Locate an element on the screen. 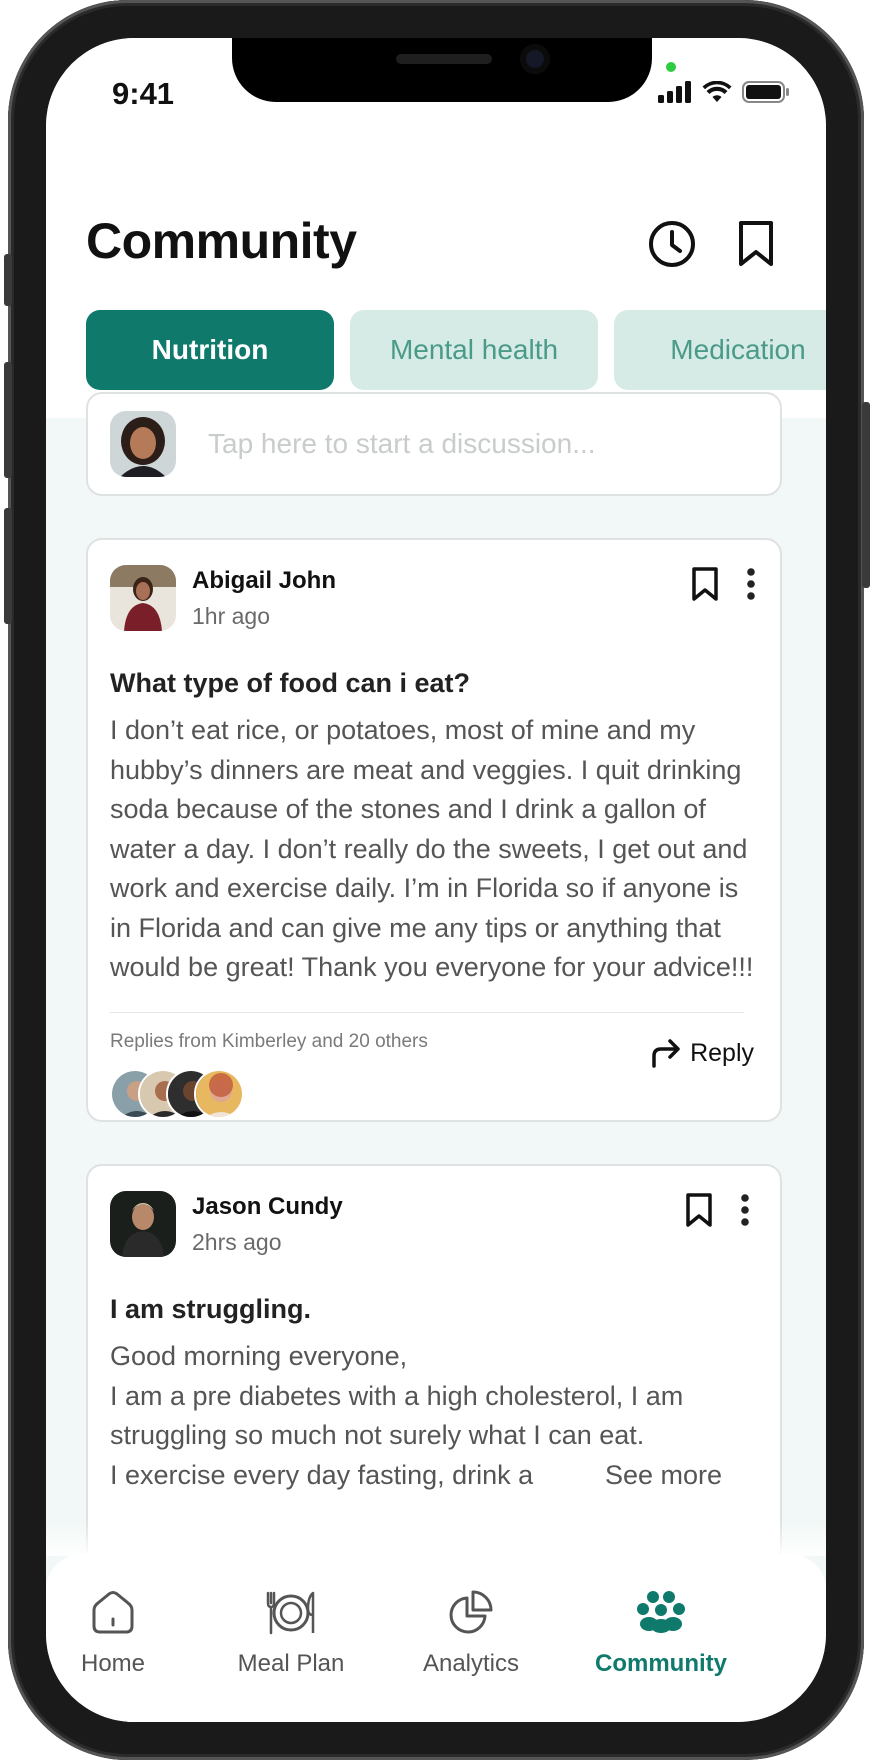 The width and height of the screenshot is (872, 1760). tab-mental-health: Mental health is located at coordinates (474, 350).